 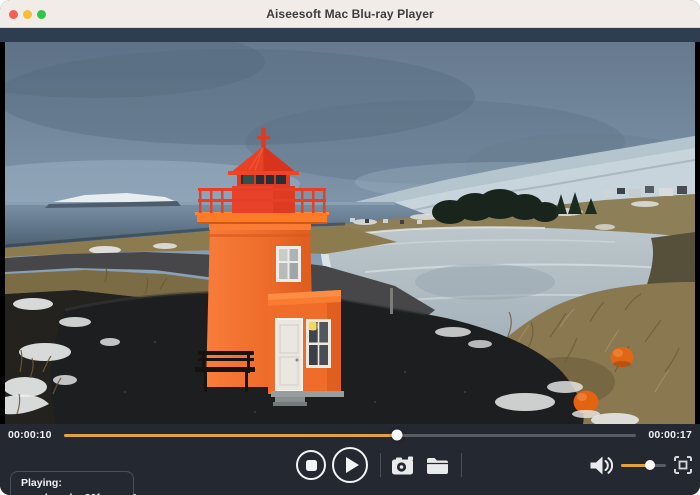 I want to click on fullscreen-icon, so click(x=683, y=465).